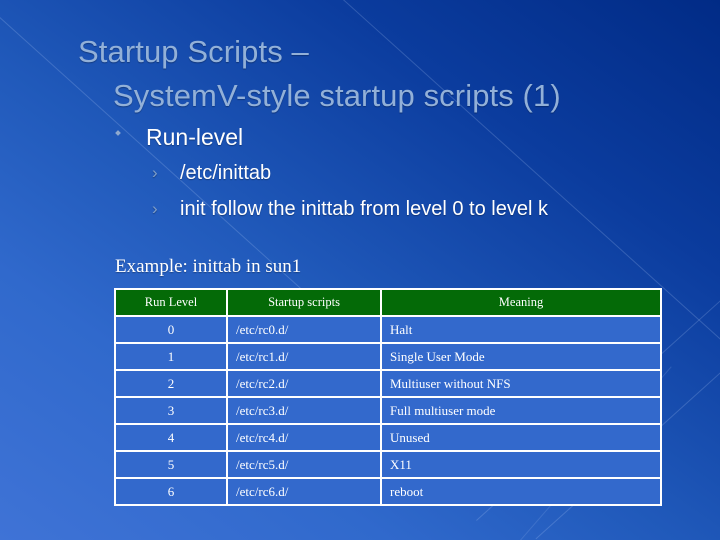 This screenshot has height=540, width=720. Describe the element at coordinates (521, 491) in the screenshot. I see `cell-meaning: reboot` at that location.